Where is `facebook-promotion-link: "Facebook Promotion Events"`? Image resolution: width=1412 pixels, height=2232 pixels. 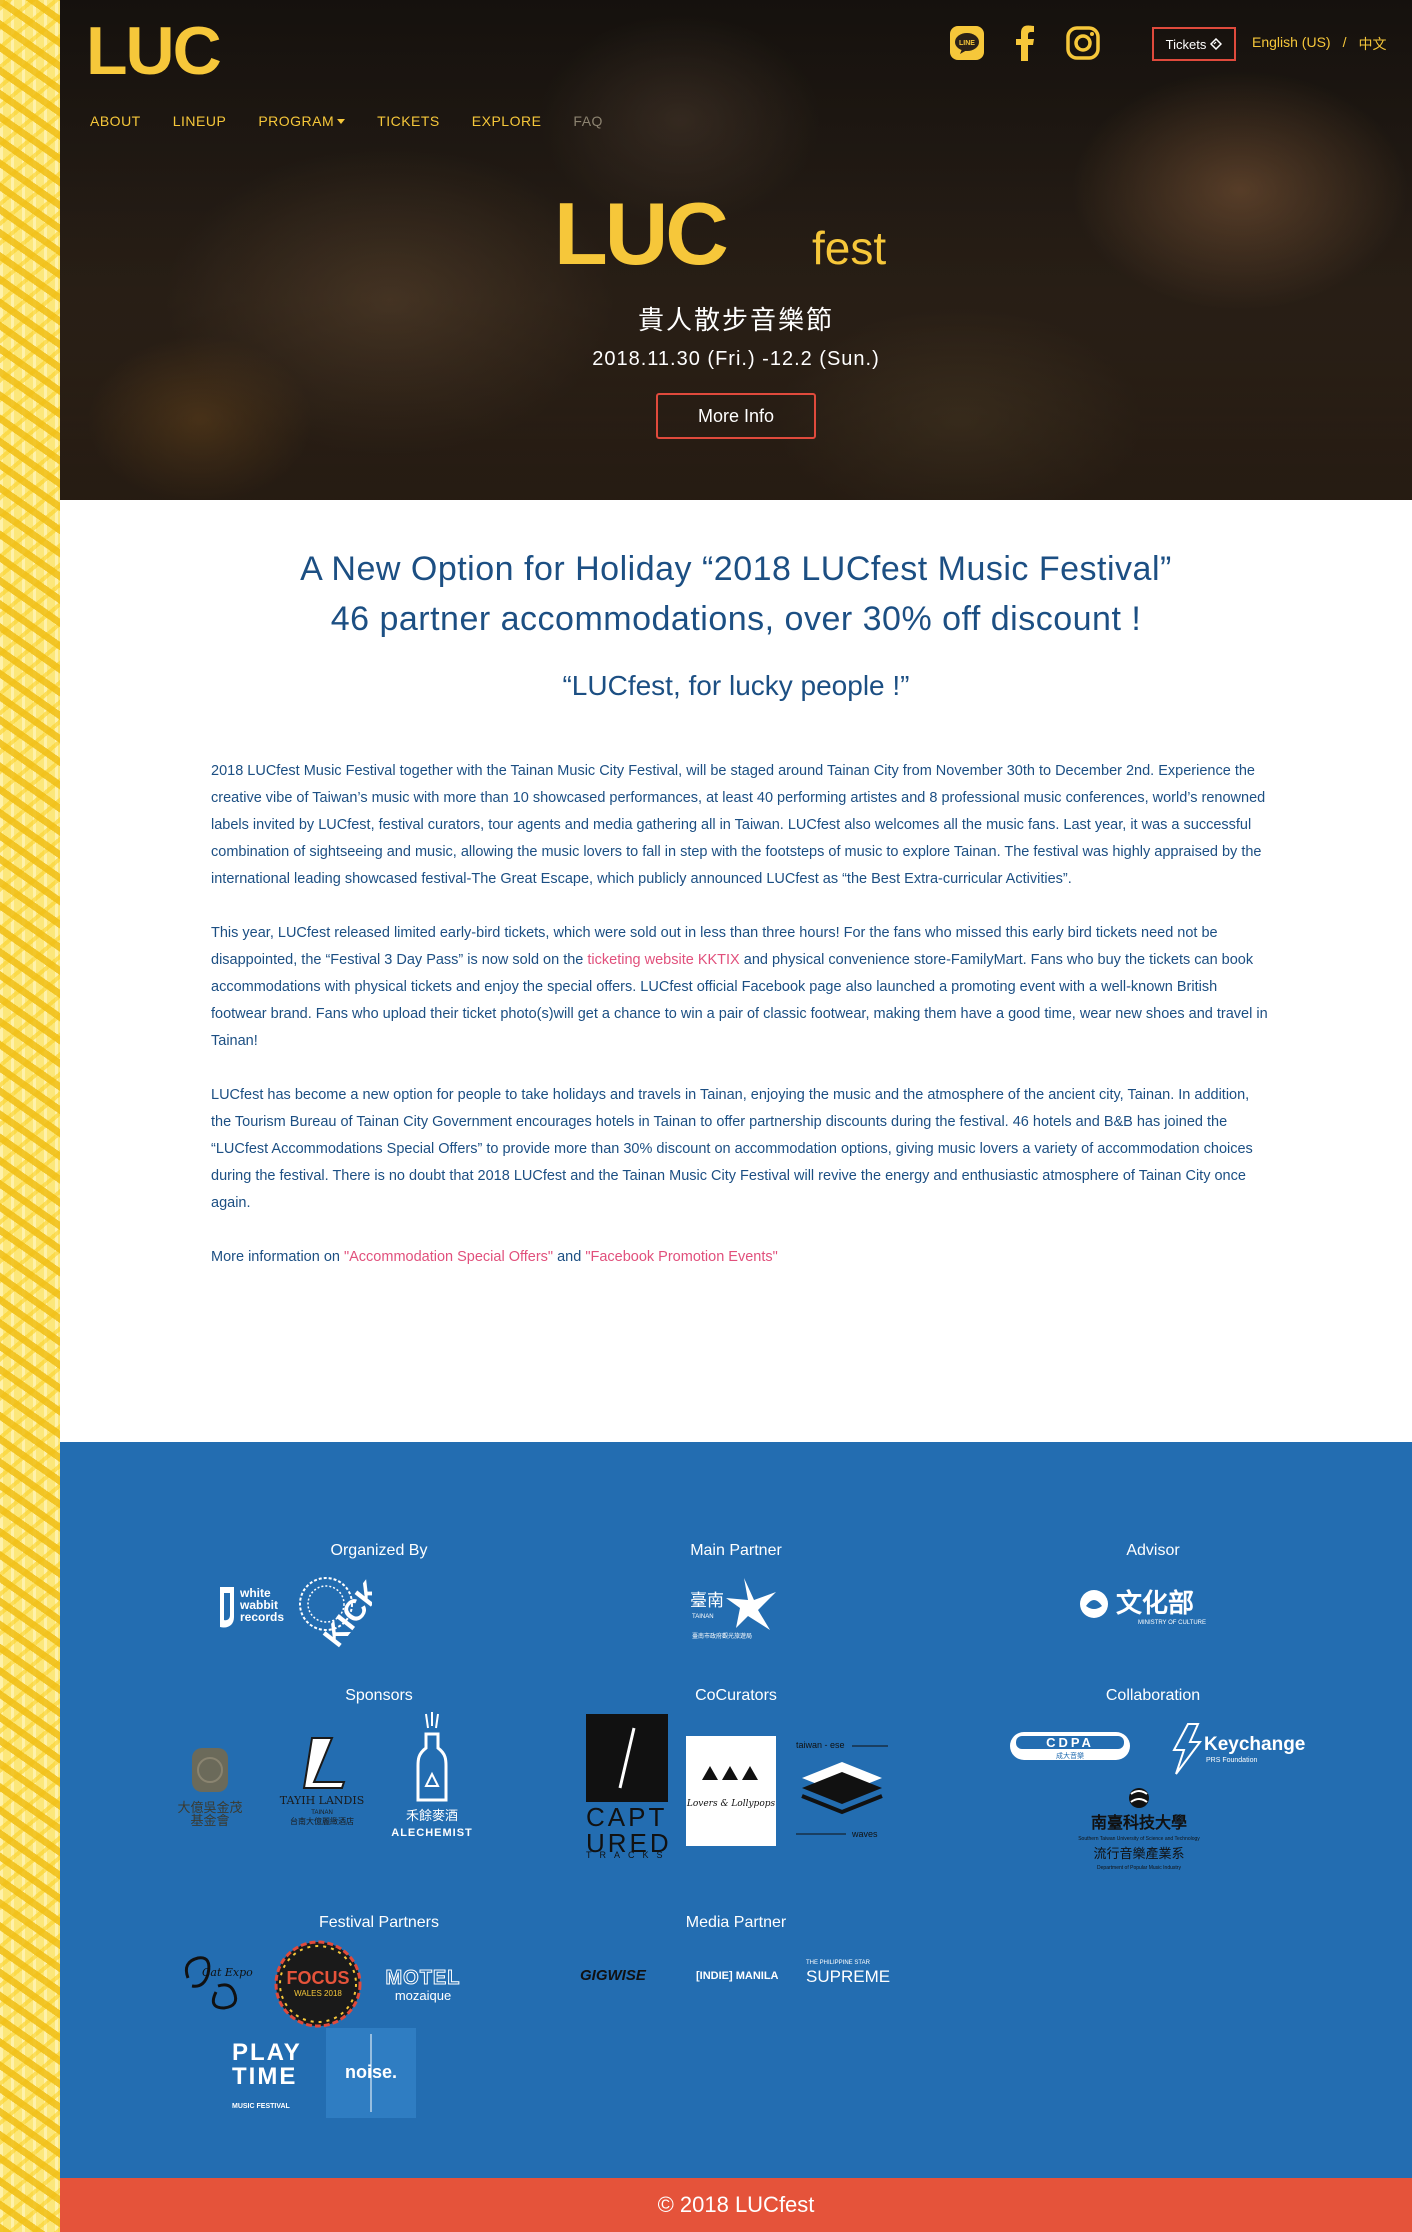 facebook-promotion-link: "Facebook Promotion Events" is located at coordinates (681, 1257).